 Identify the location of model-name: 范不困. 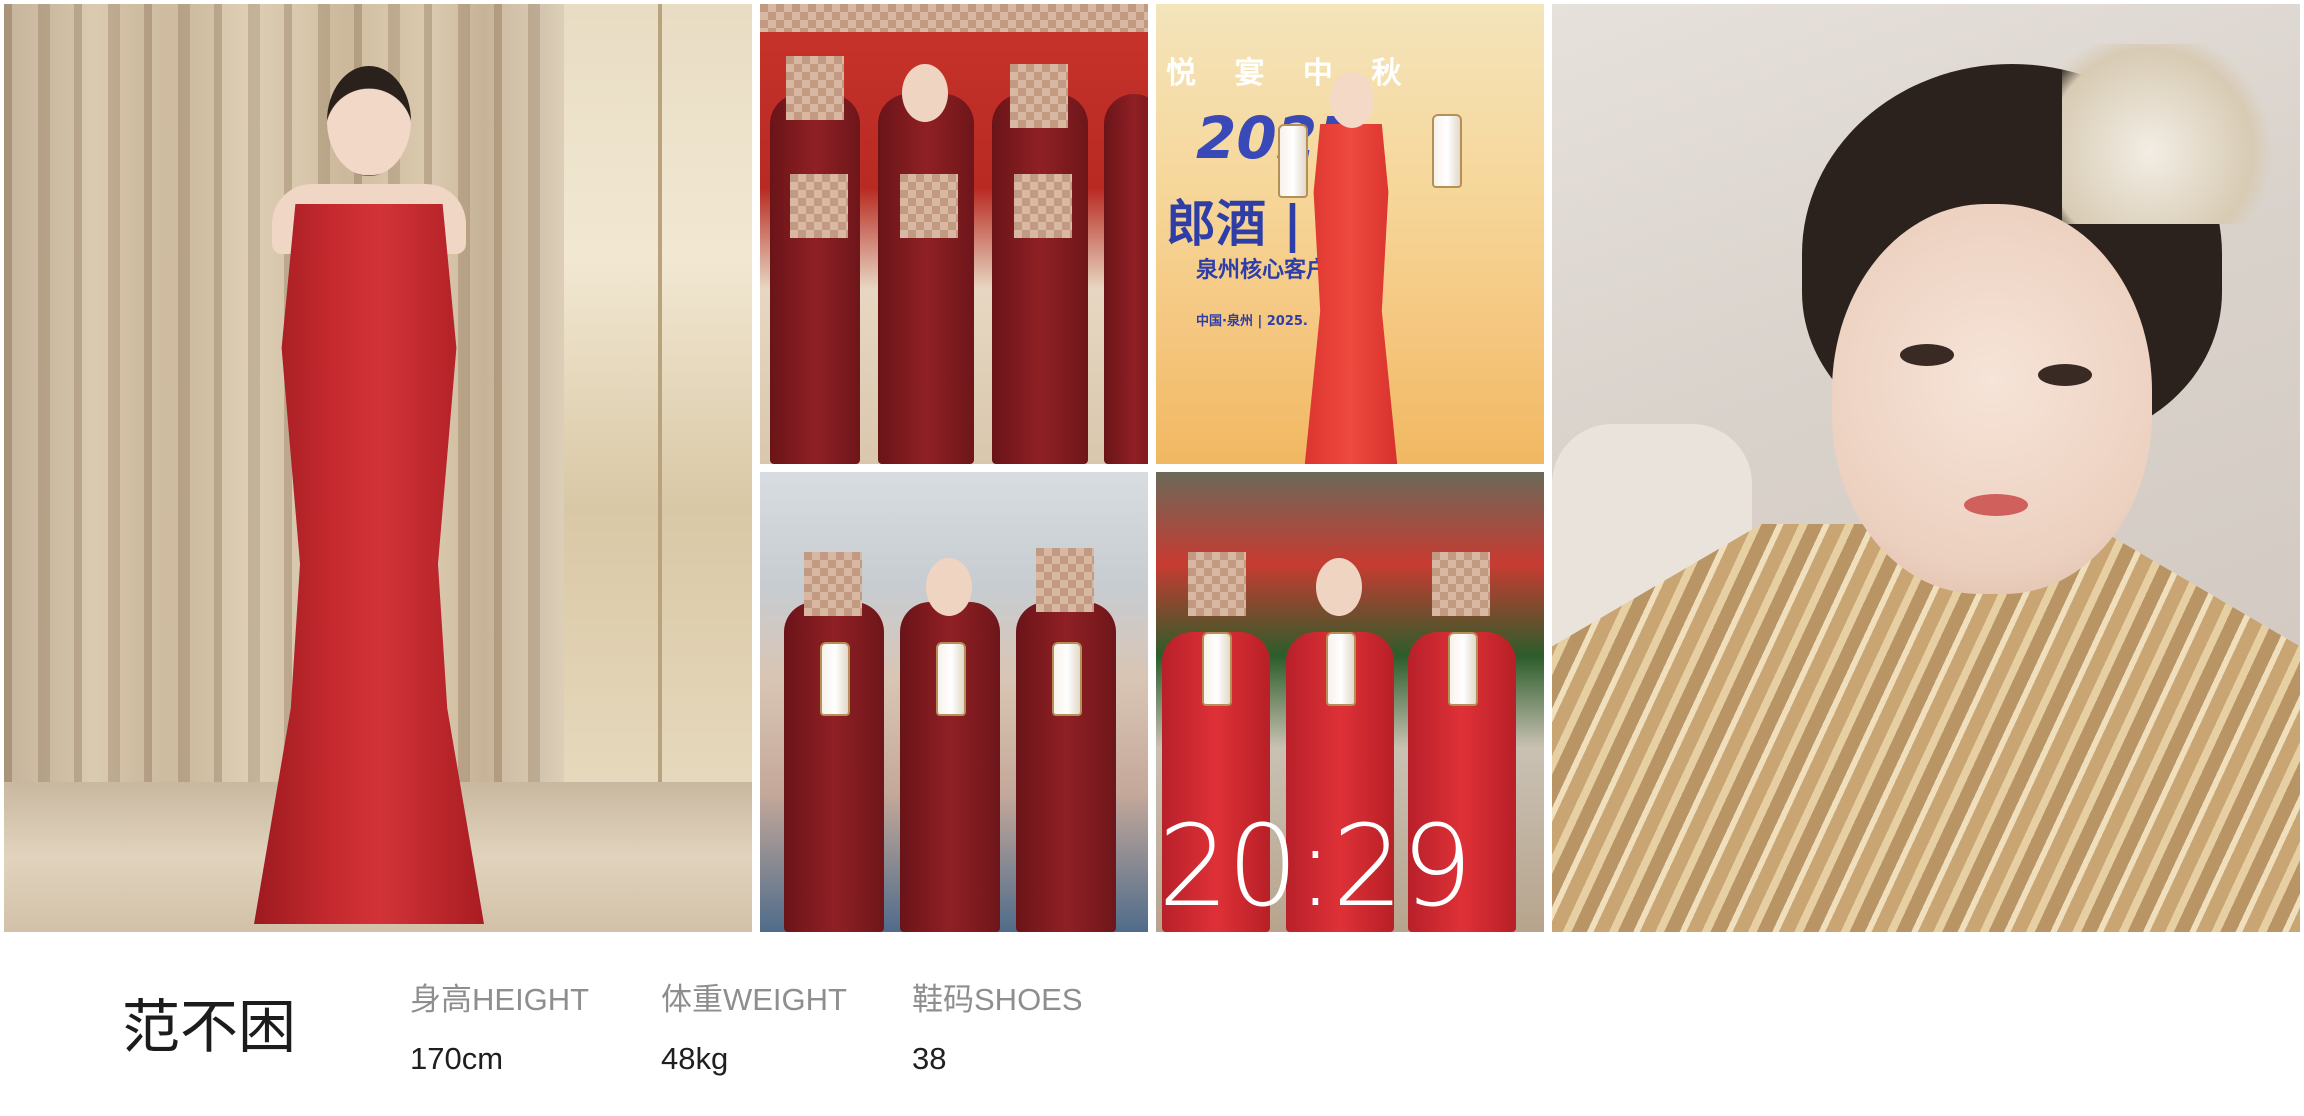
(209, 1027).